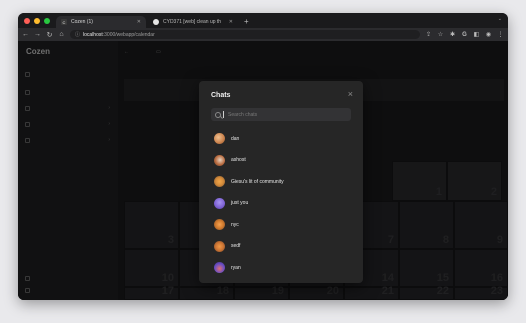  I want to click on address-bar: ⓘ localhost:3000/webapp/calendar, so click(245, 34).